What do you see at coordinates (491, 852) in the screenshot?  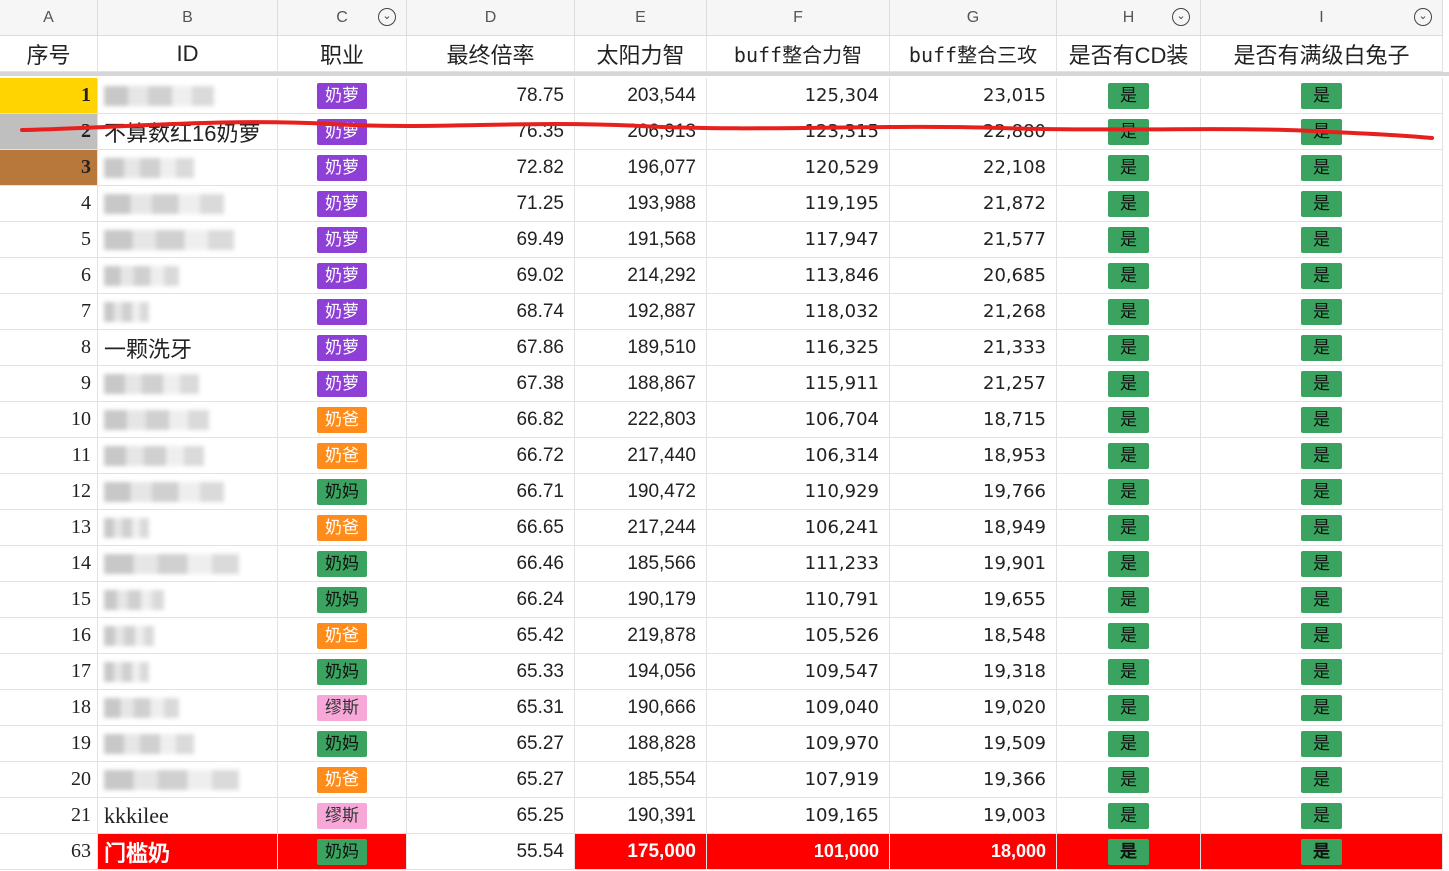 I see `value-cell-d: 55.54` at bounding box center [491, 852].